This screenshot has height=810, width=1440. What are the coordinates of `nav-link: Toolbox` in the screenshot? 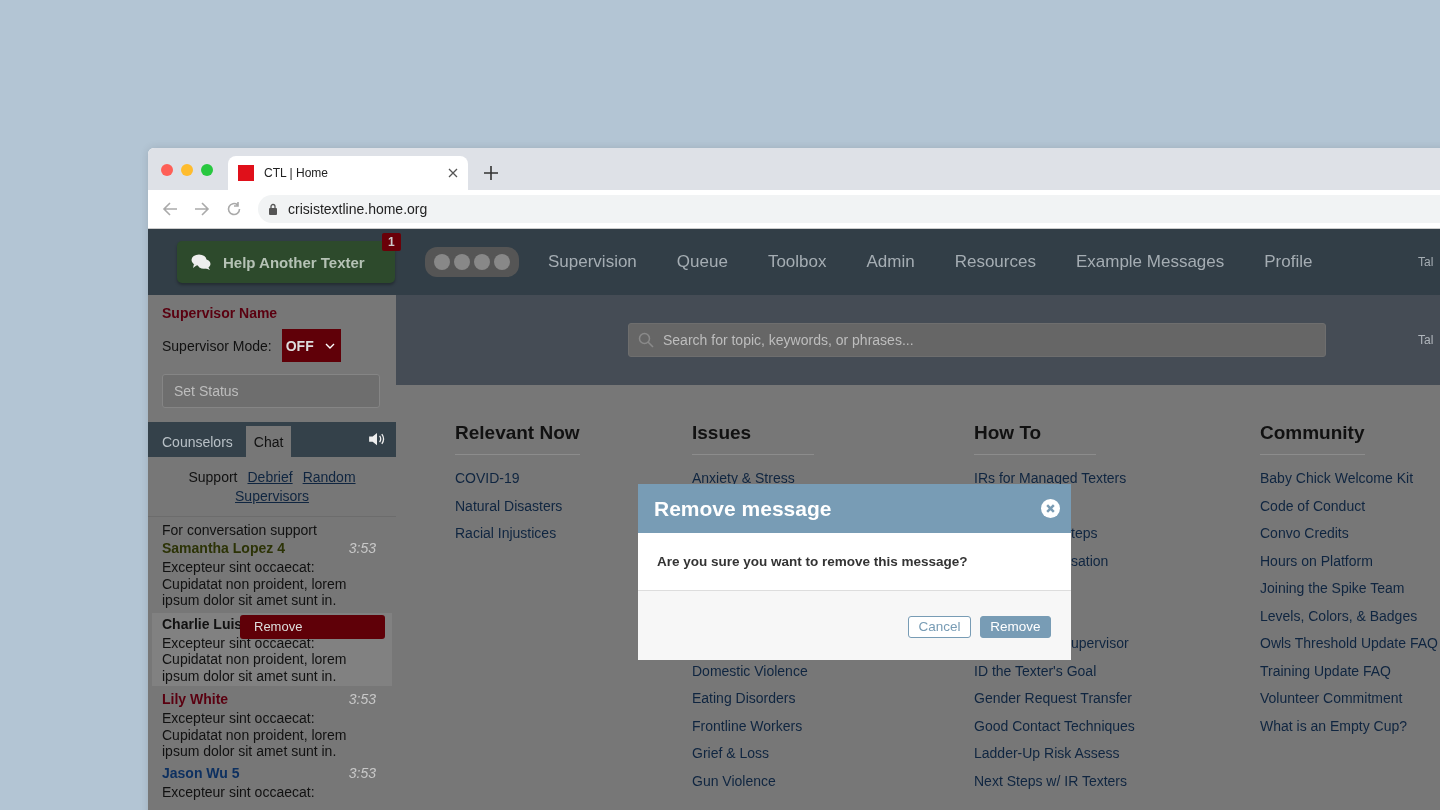 It's located at (797, 262).